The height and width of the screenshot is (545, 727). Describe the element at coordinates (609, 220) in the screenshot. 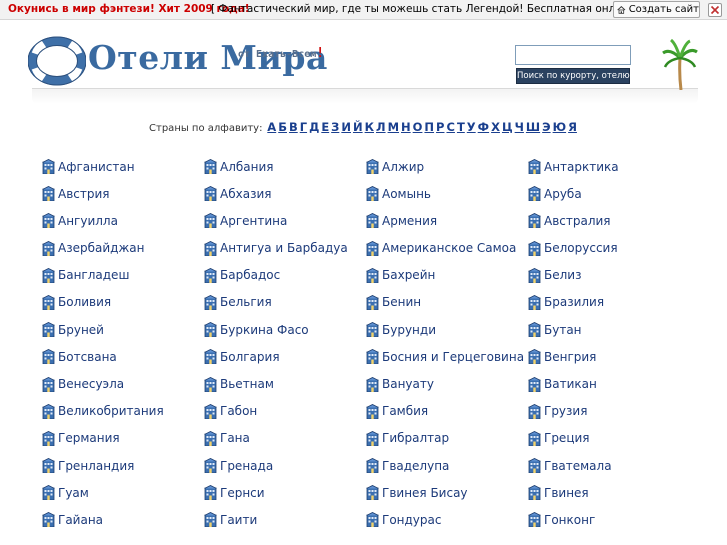

I see `country-link: Австралия` at that location.